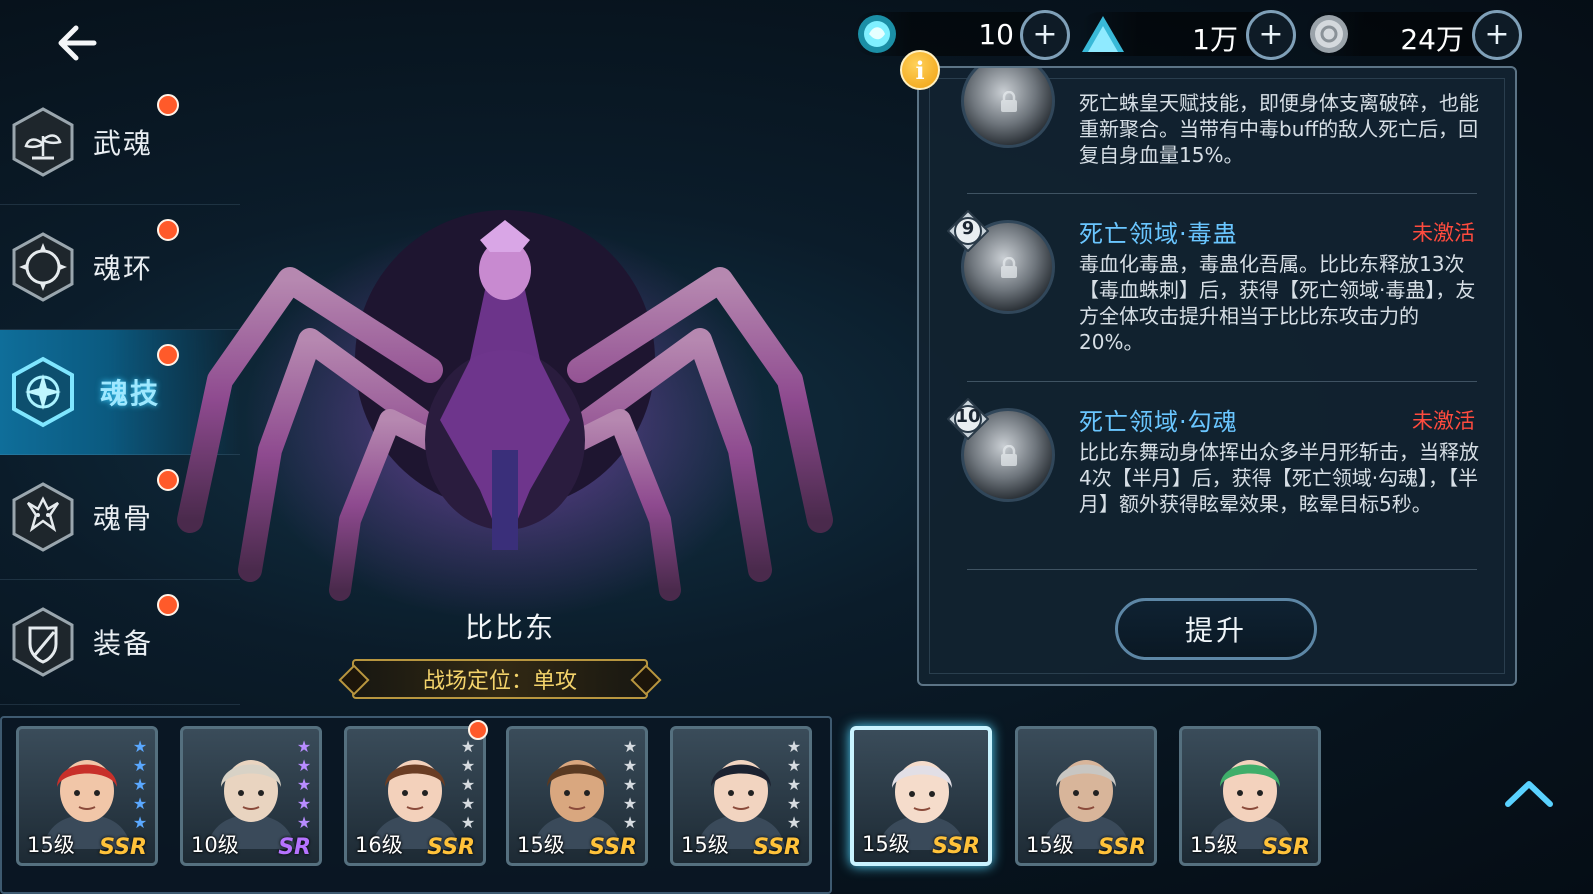 This screenshot has height=894, width=1593. I want to click on menu-label: 魂技, so click(130, 393).